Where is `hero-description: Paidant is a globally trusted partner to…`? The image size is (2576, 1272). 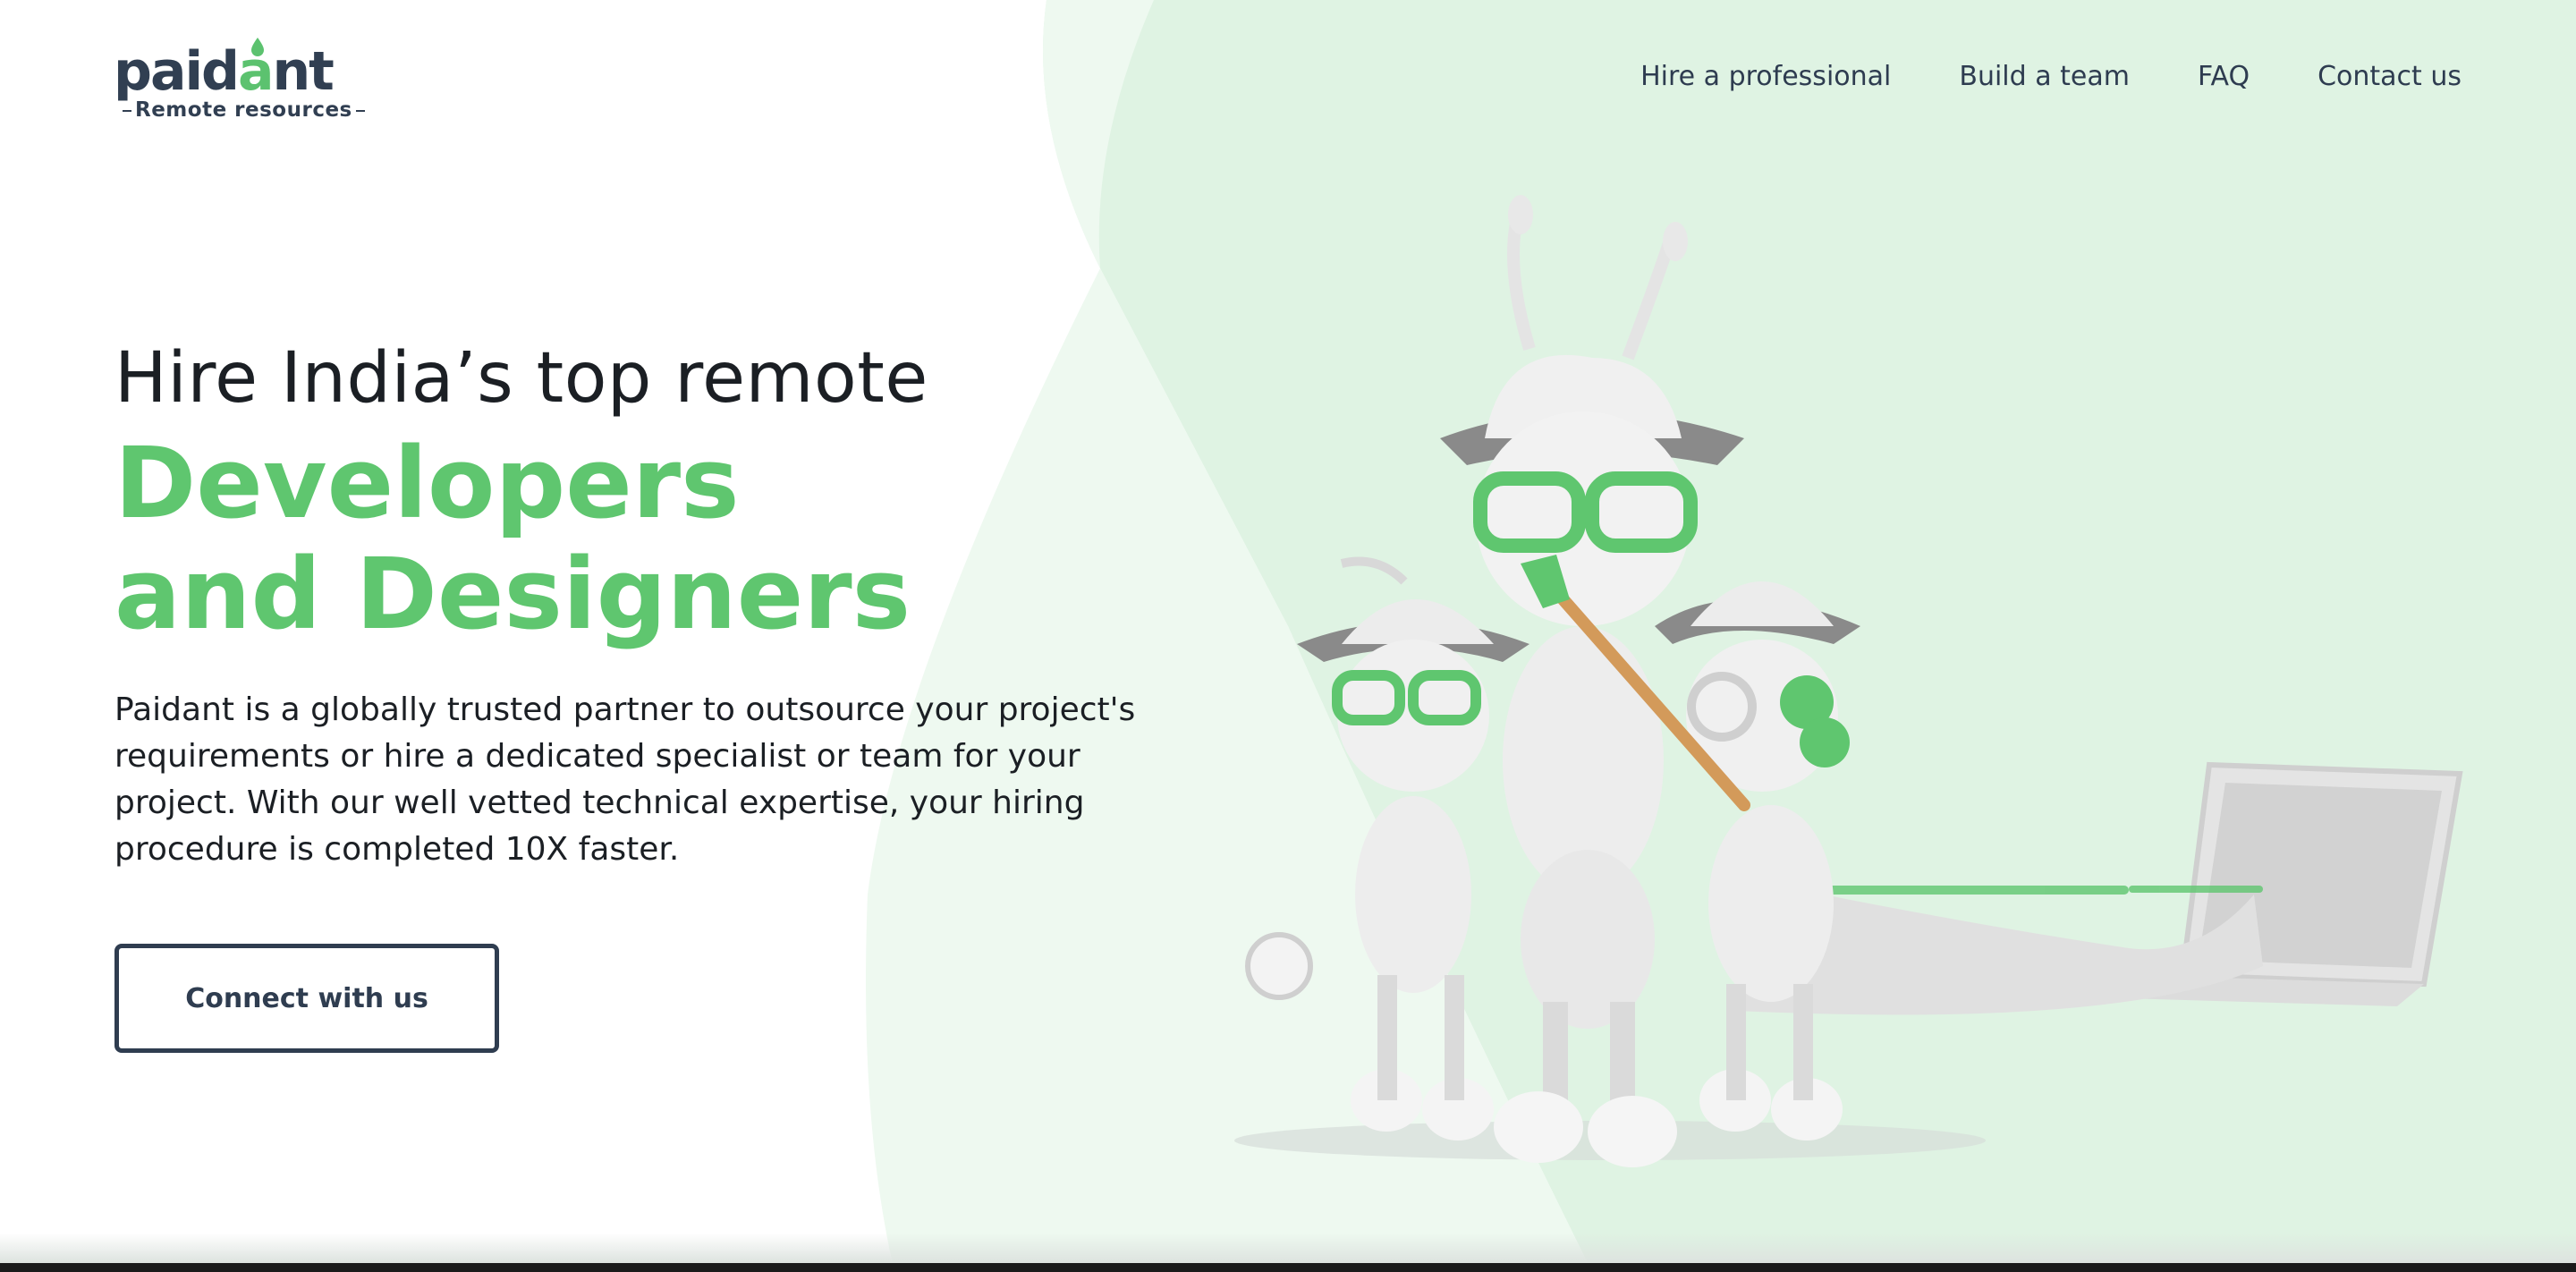 hero-description: Paidant is a globally trusted partner to… is located at coordinates (625, 779).